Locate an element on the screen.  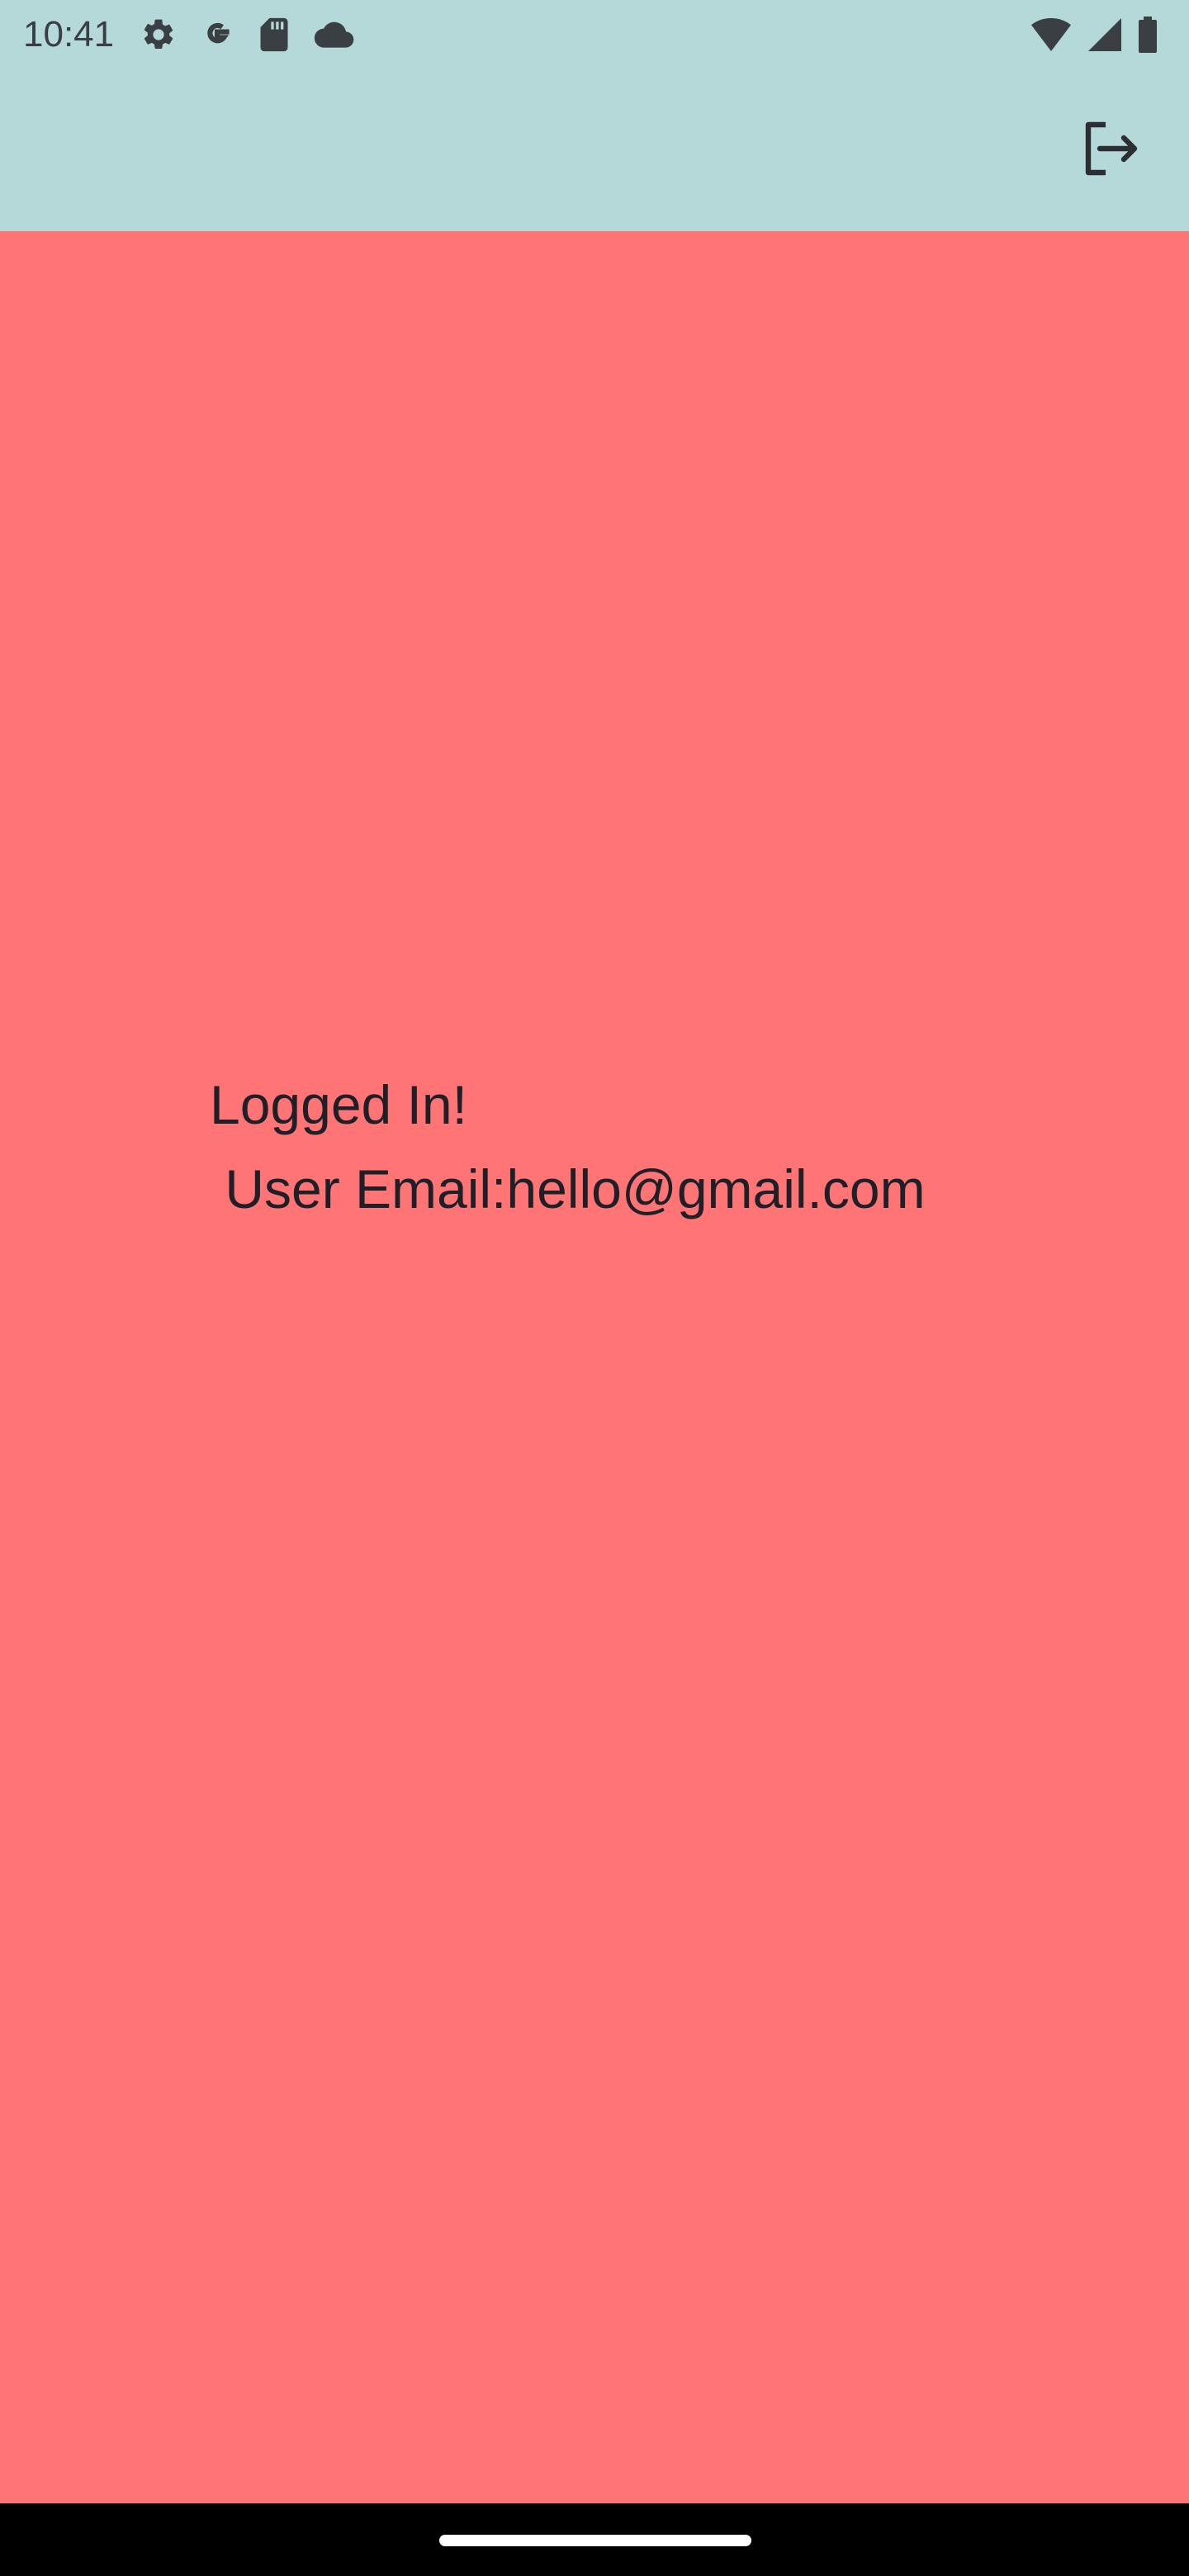
home-indicator is located at coordinates (595, 2540).